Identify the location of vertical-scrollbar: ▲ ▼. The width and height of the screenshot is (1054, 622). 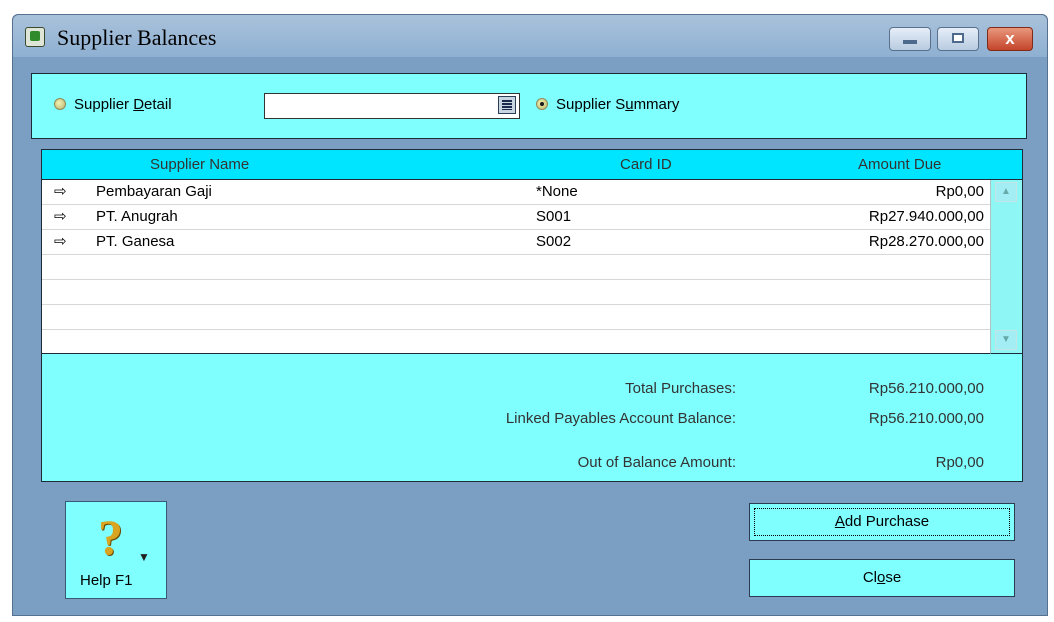
(1006, 267).